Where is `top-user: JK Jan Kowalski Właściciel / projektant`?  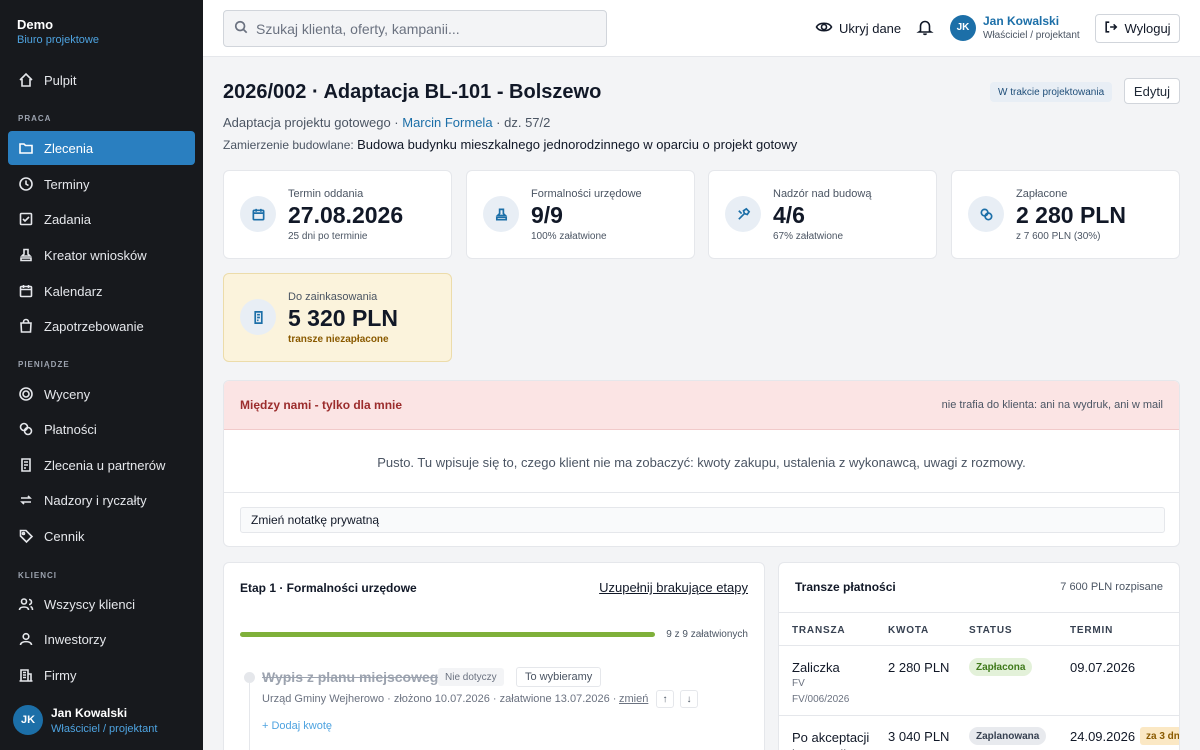 top-user: JK Jan Kowalski Właściciel / projektant is located at coordinates (1015, 27).